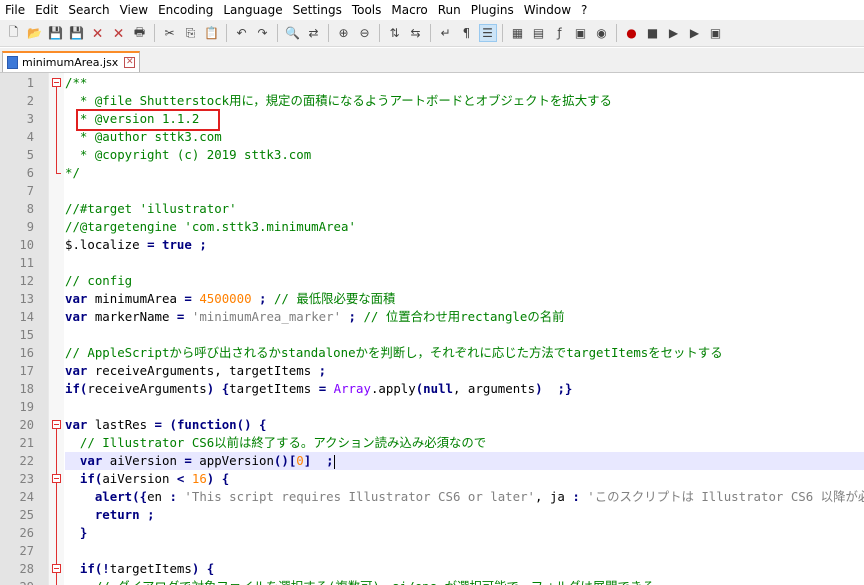  I want to click on line-number: 26, so click(26, 533).